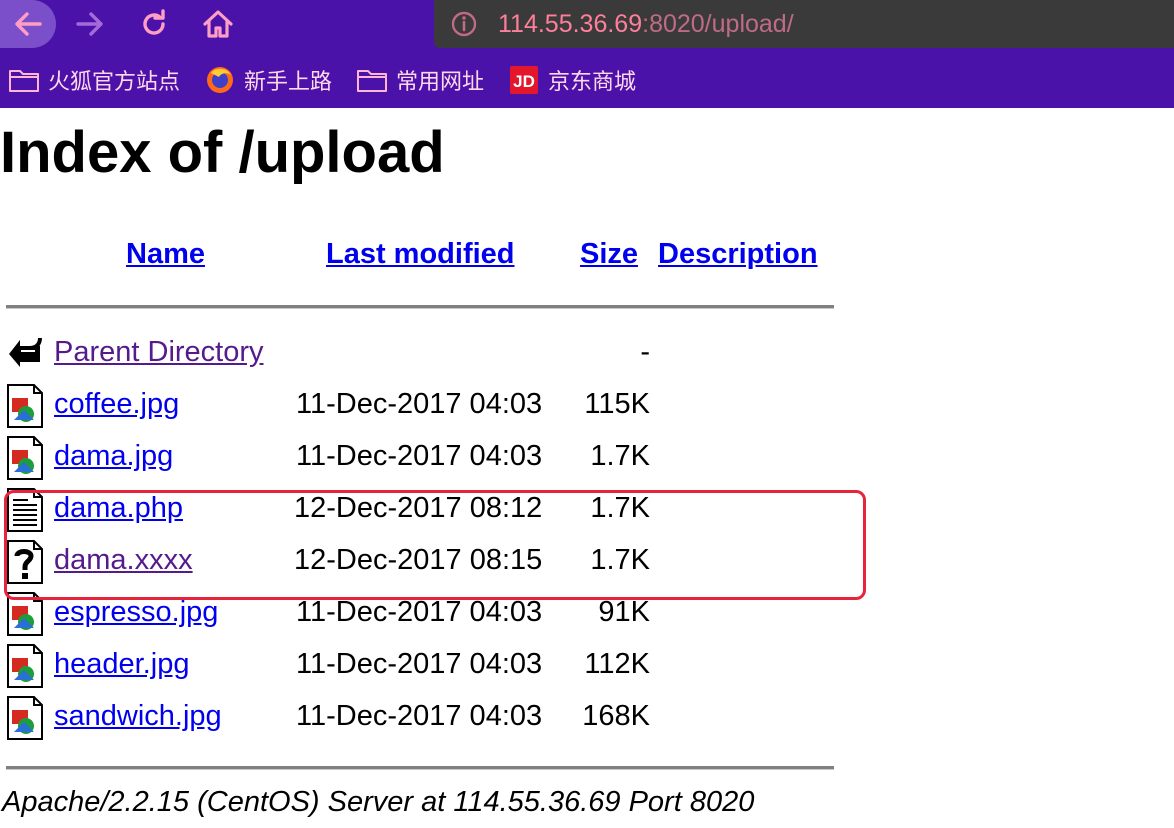 Image resolution: width=1174 pixels, height=828 pixels. Describe the element at coordinates (420, 254) in the screenshot. I see `column-header-last-modified: Last modified` at that location.